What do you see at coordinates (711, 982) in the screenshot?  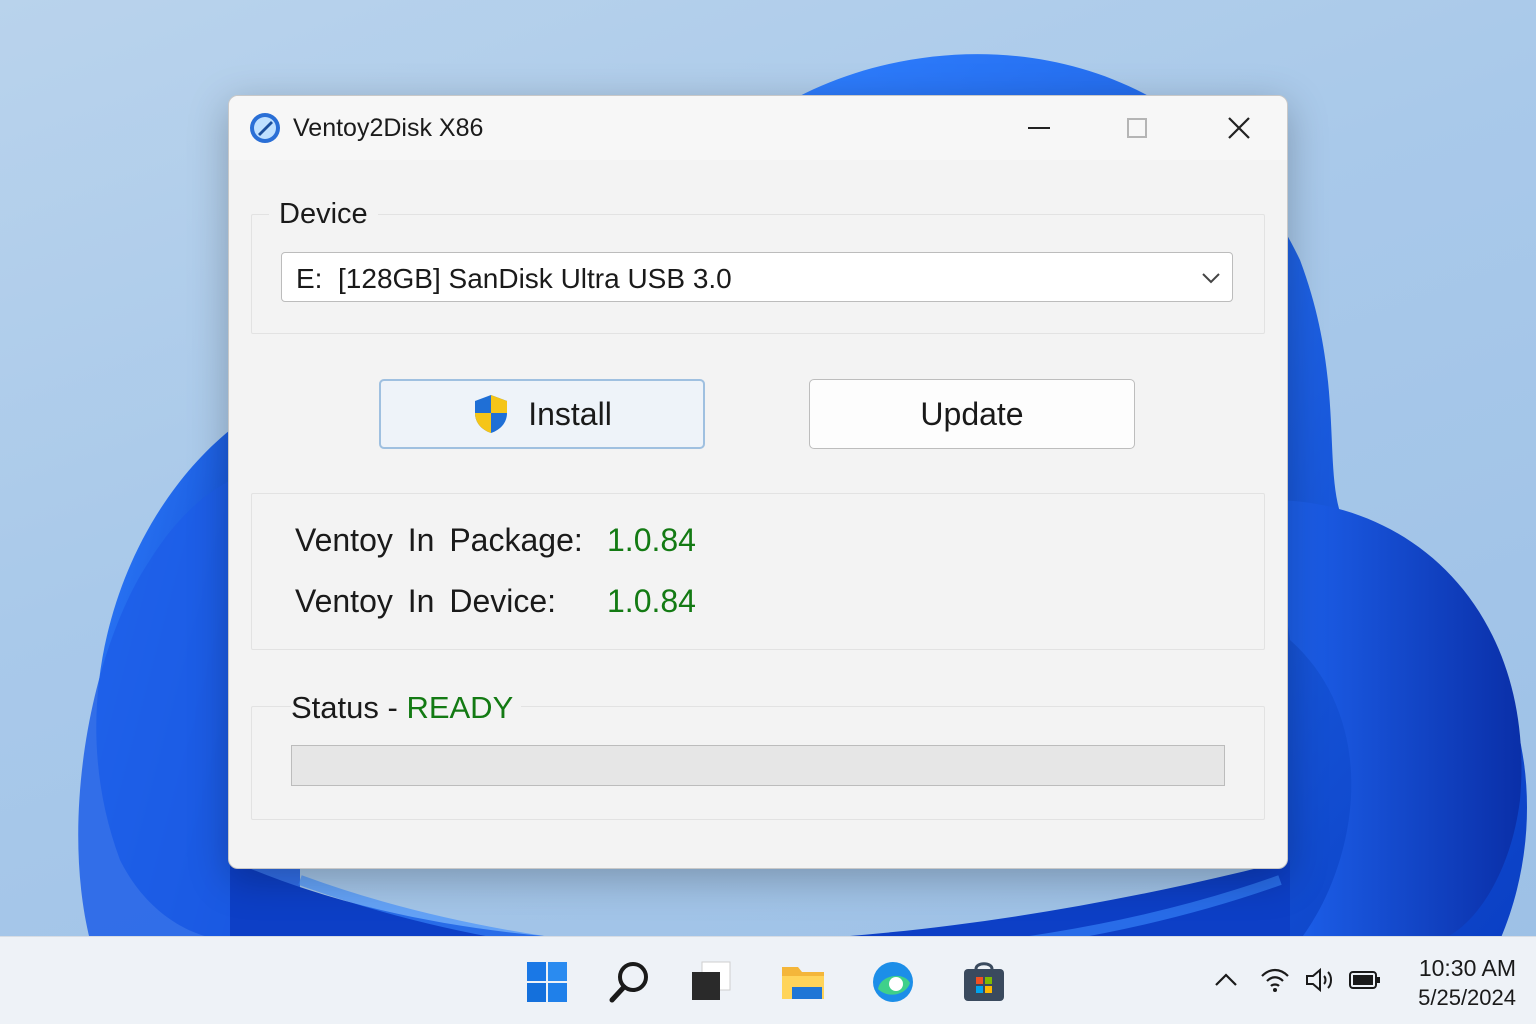 I see `task-view-icon` at bounding box center [711, 982].